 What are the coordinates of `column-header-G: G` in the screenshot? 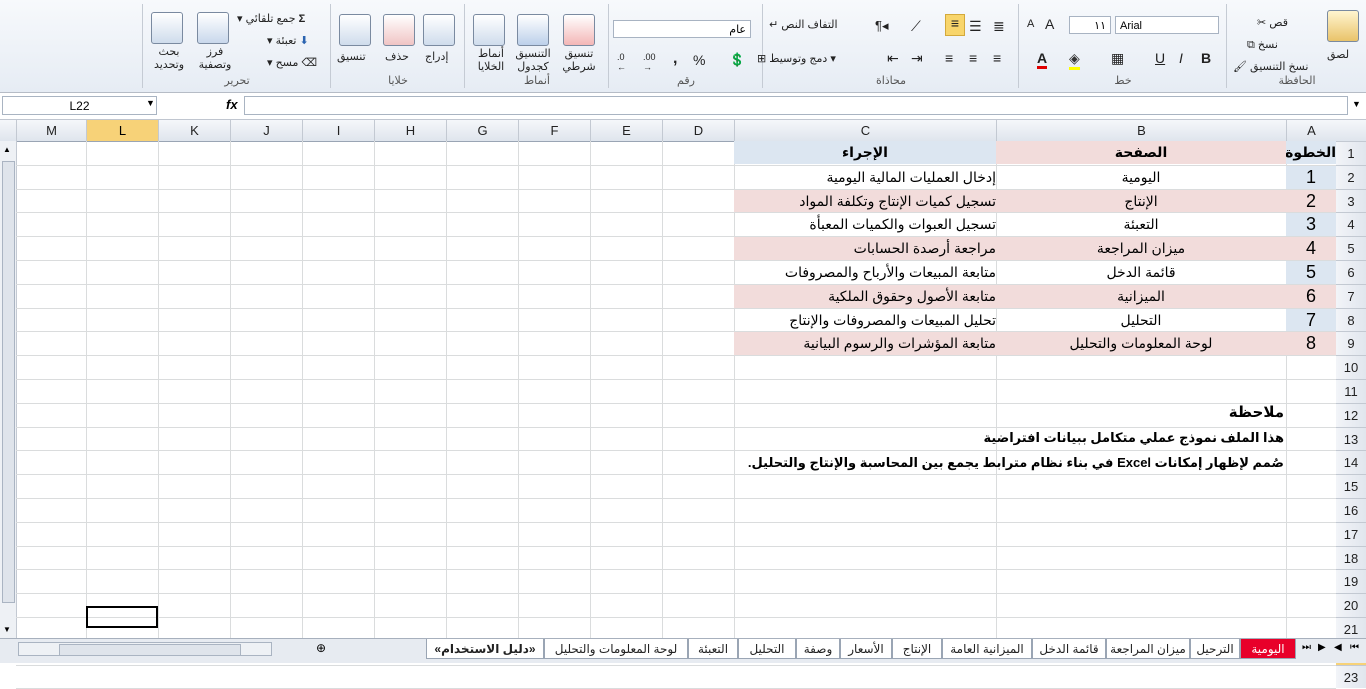 It's located at (482, 130).